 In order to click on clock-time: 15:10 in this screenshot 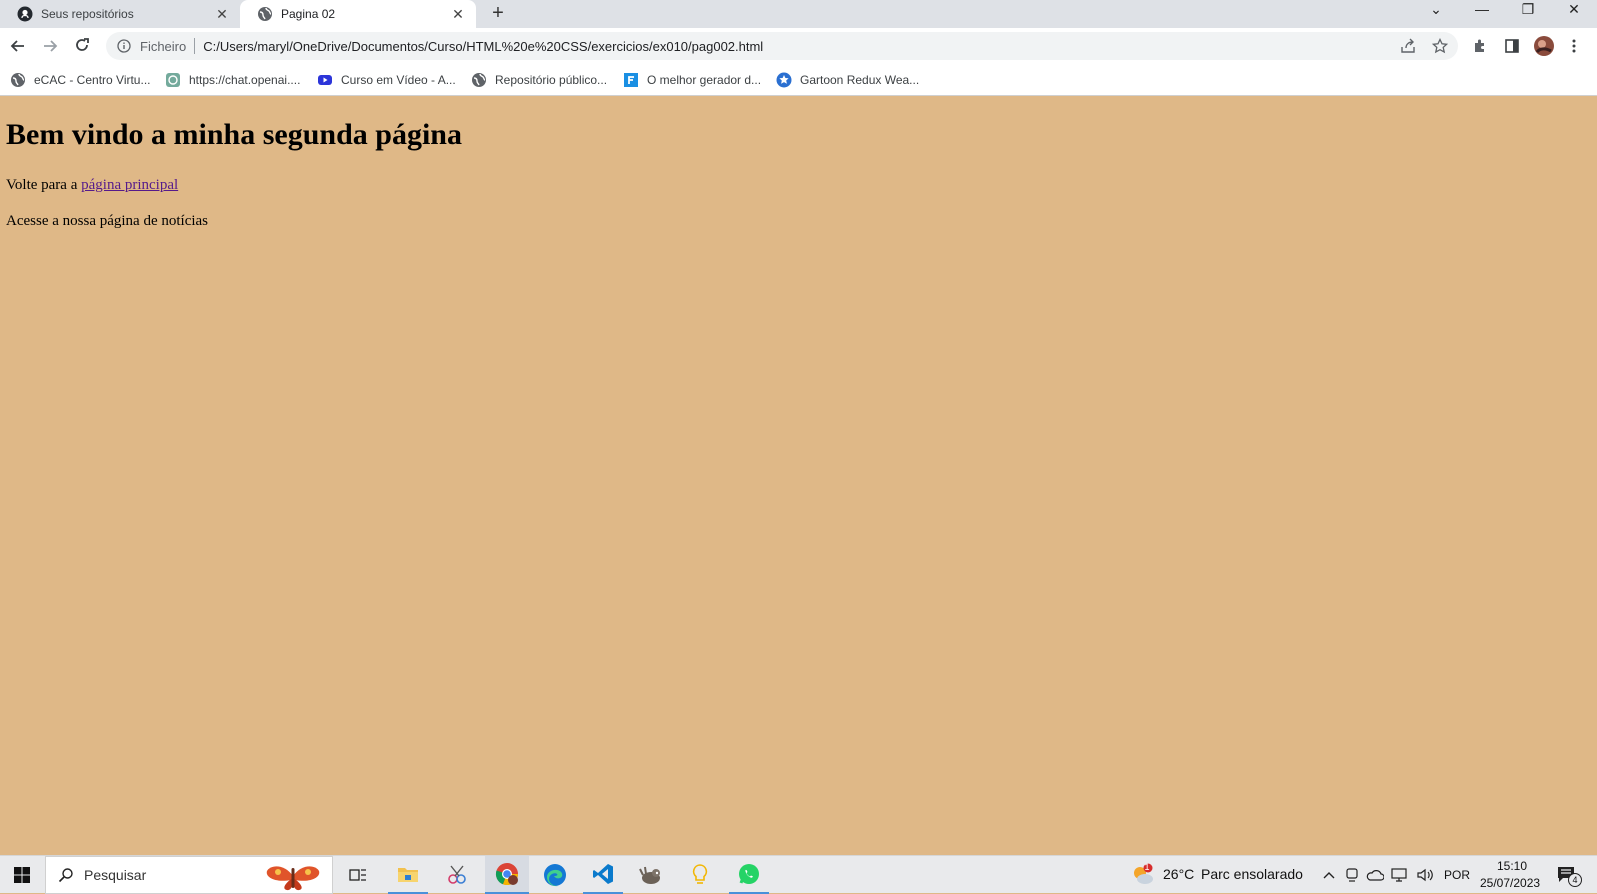, I will do `click(1512, 866)`.